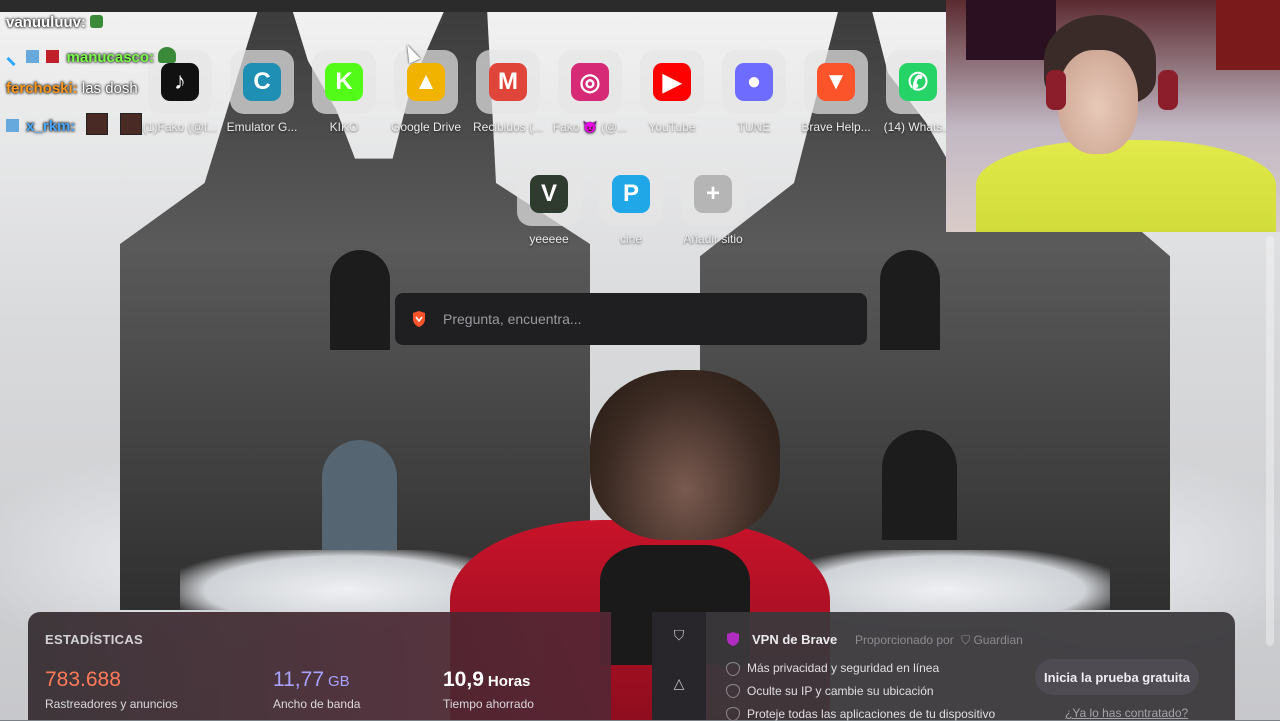 This screenshot has width=1280, height=721. I want to click on bandwidth-value: 11,77, so click(298, 679).